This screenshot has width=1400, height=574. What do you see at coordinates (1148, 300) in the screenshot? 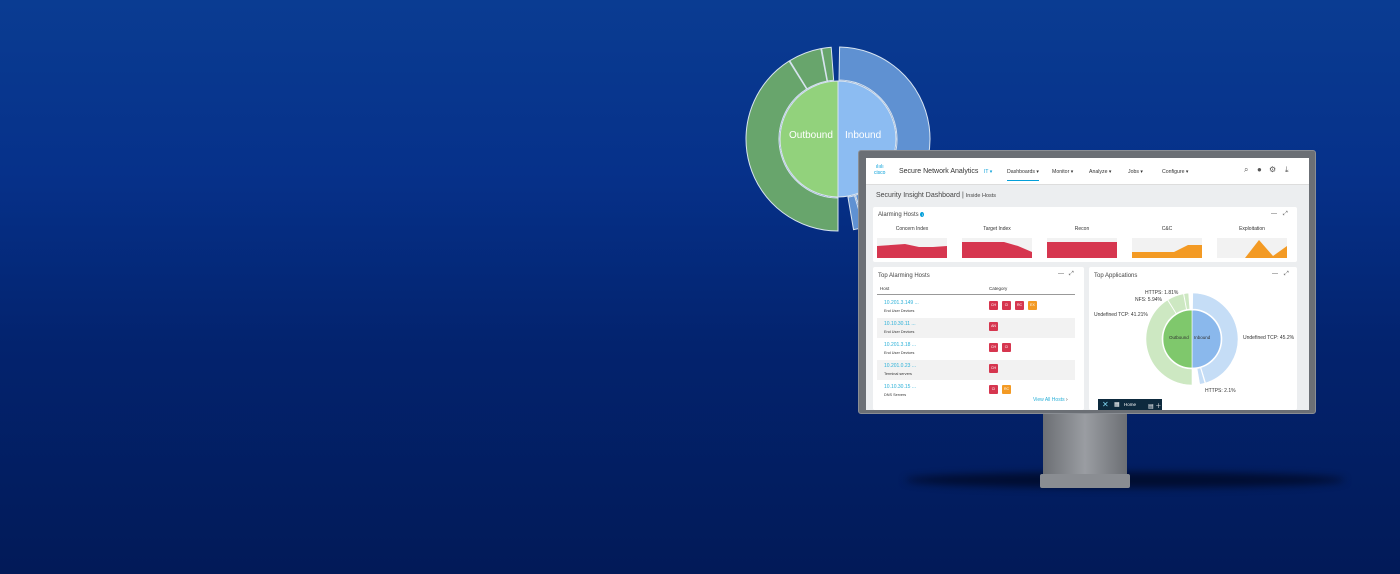
I see `slice-label: NFS: 5.94%` at bounding box center [1148, 300].